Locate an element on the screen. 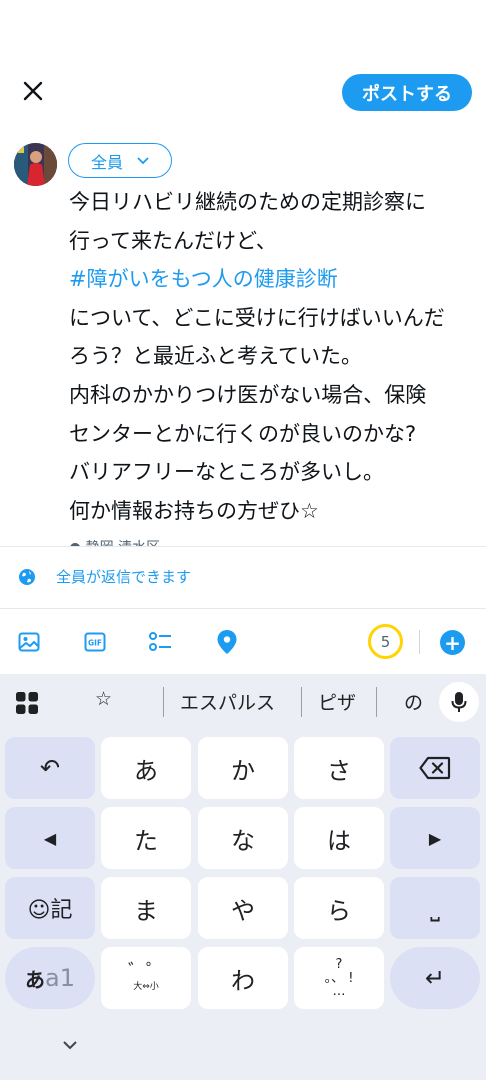  suggestion: の is located at coordinates (413, 701).